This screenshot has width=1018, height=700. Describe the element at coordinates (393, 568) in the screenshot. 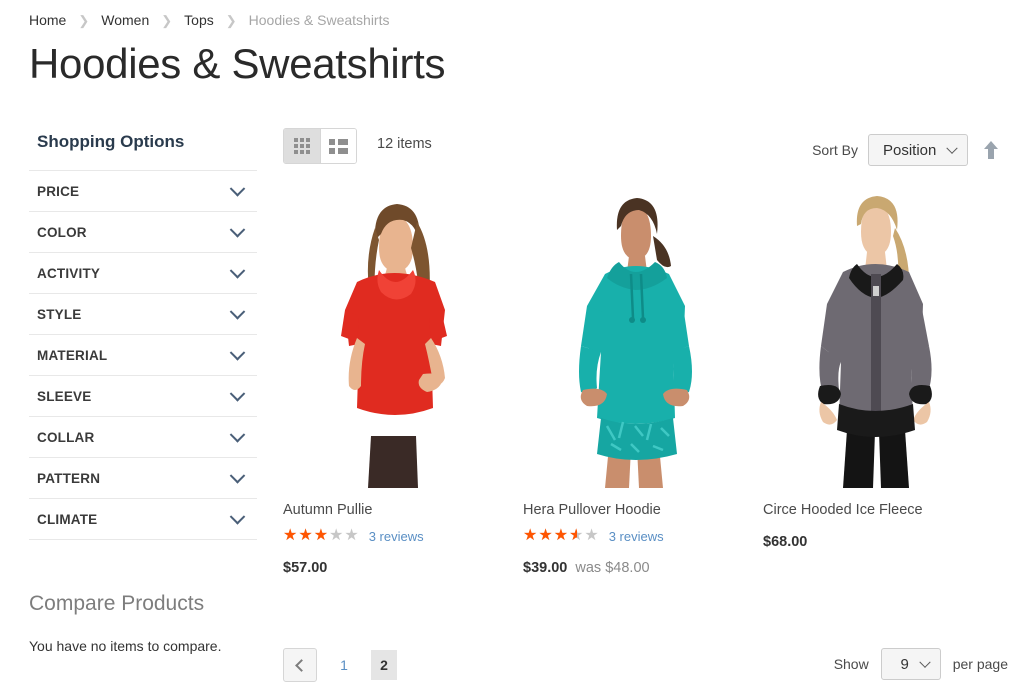

I see `product-price: $57.00` at that location.